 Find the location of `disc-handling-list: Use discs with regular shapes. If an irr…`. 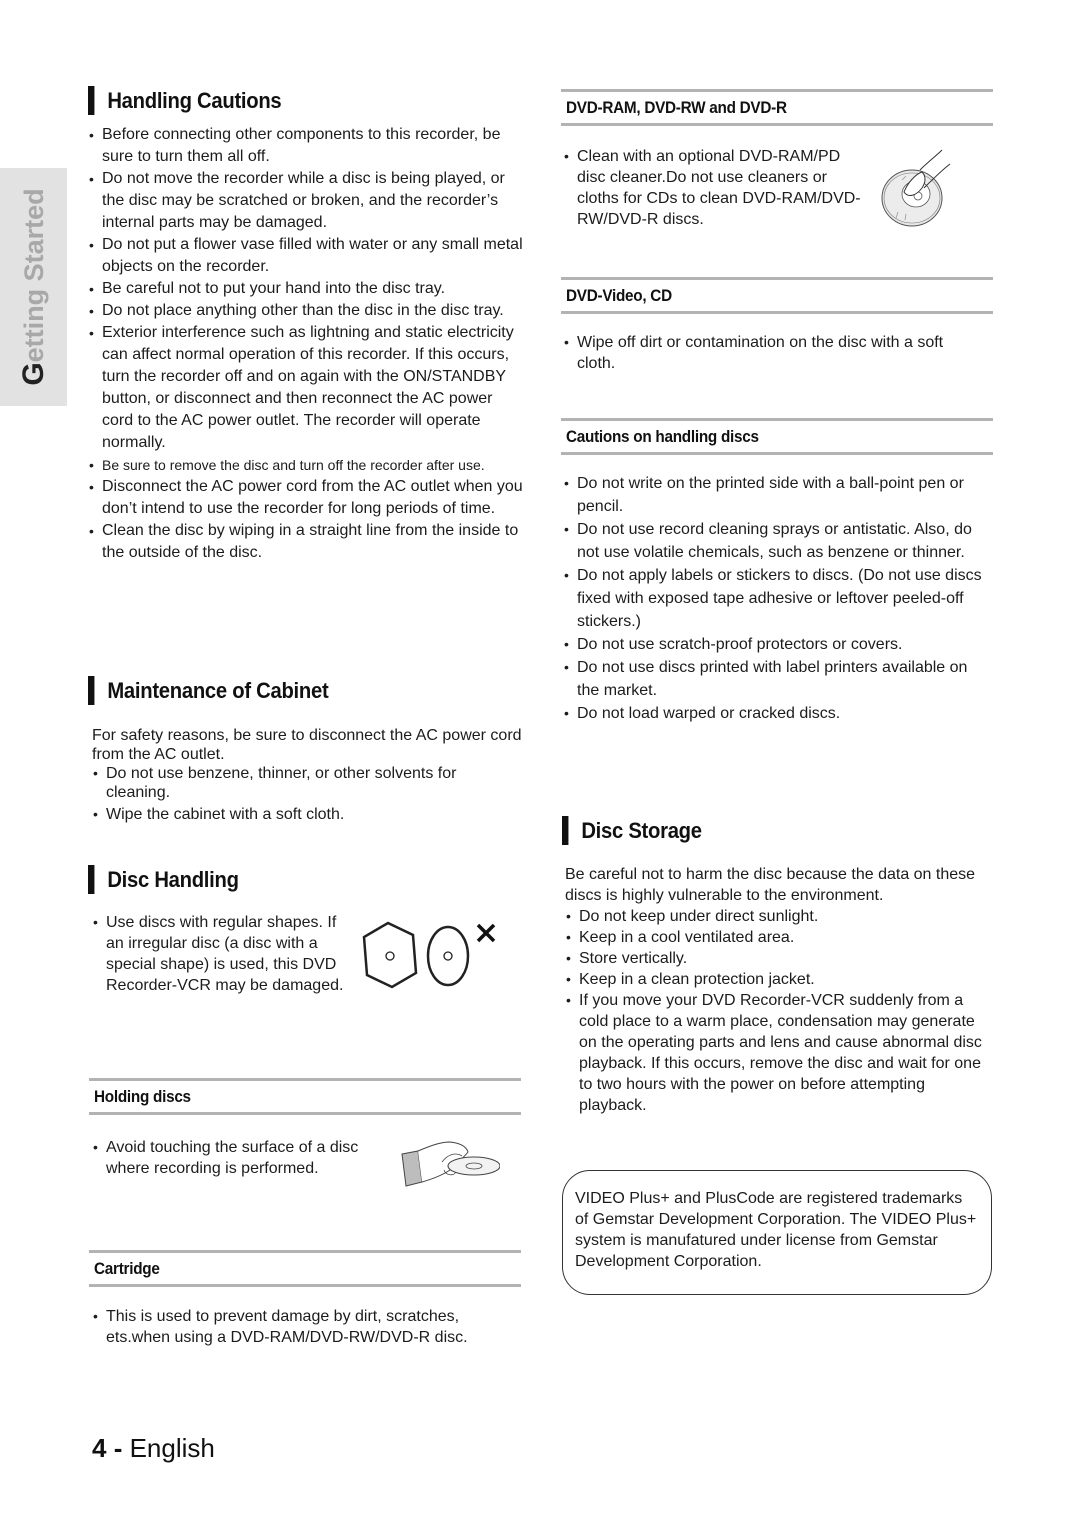

disc-handling-list: Use discs with regular shapes. If an irr… is located at coordinates (221, 954).